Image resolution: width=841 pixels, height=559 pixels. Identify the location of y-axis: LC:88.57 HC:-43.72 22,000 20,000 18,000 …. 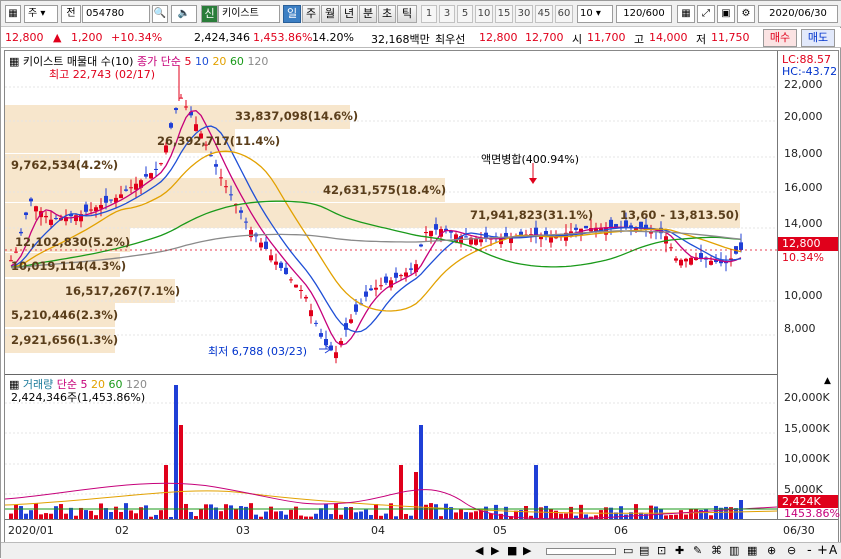
(808, 285).